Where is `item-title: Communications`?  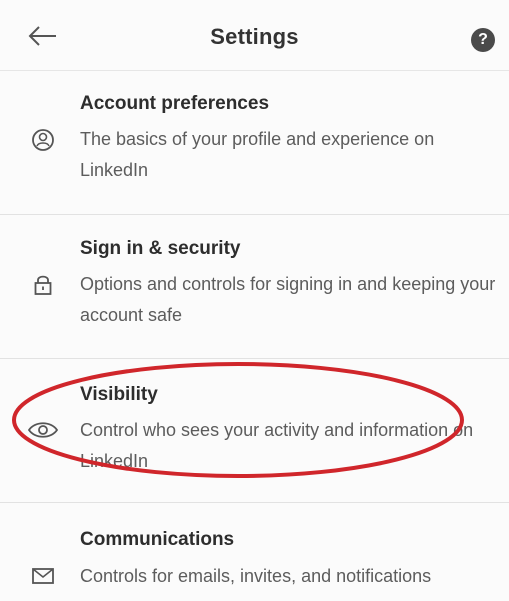 item-title: Communications is located at coordinates (157, 539).